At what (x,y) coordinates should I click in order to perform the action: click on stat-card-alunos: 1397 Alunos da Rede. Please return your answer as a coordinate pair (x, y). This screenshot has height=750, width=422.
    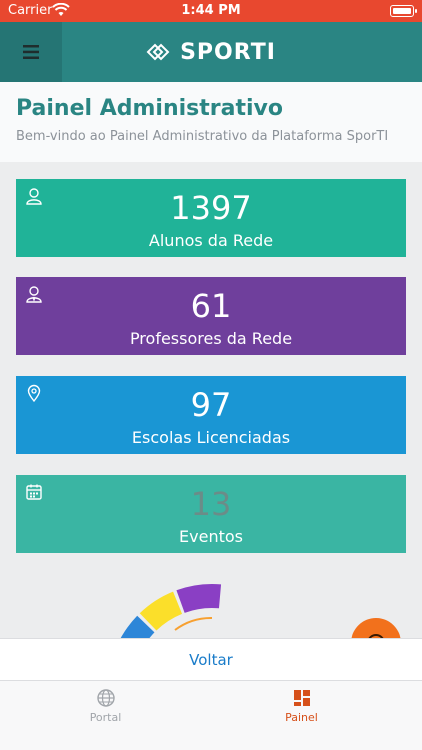
    Looking at the image, I should click on (211, 218).